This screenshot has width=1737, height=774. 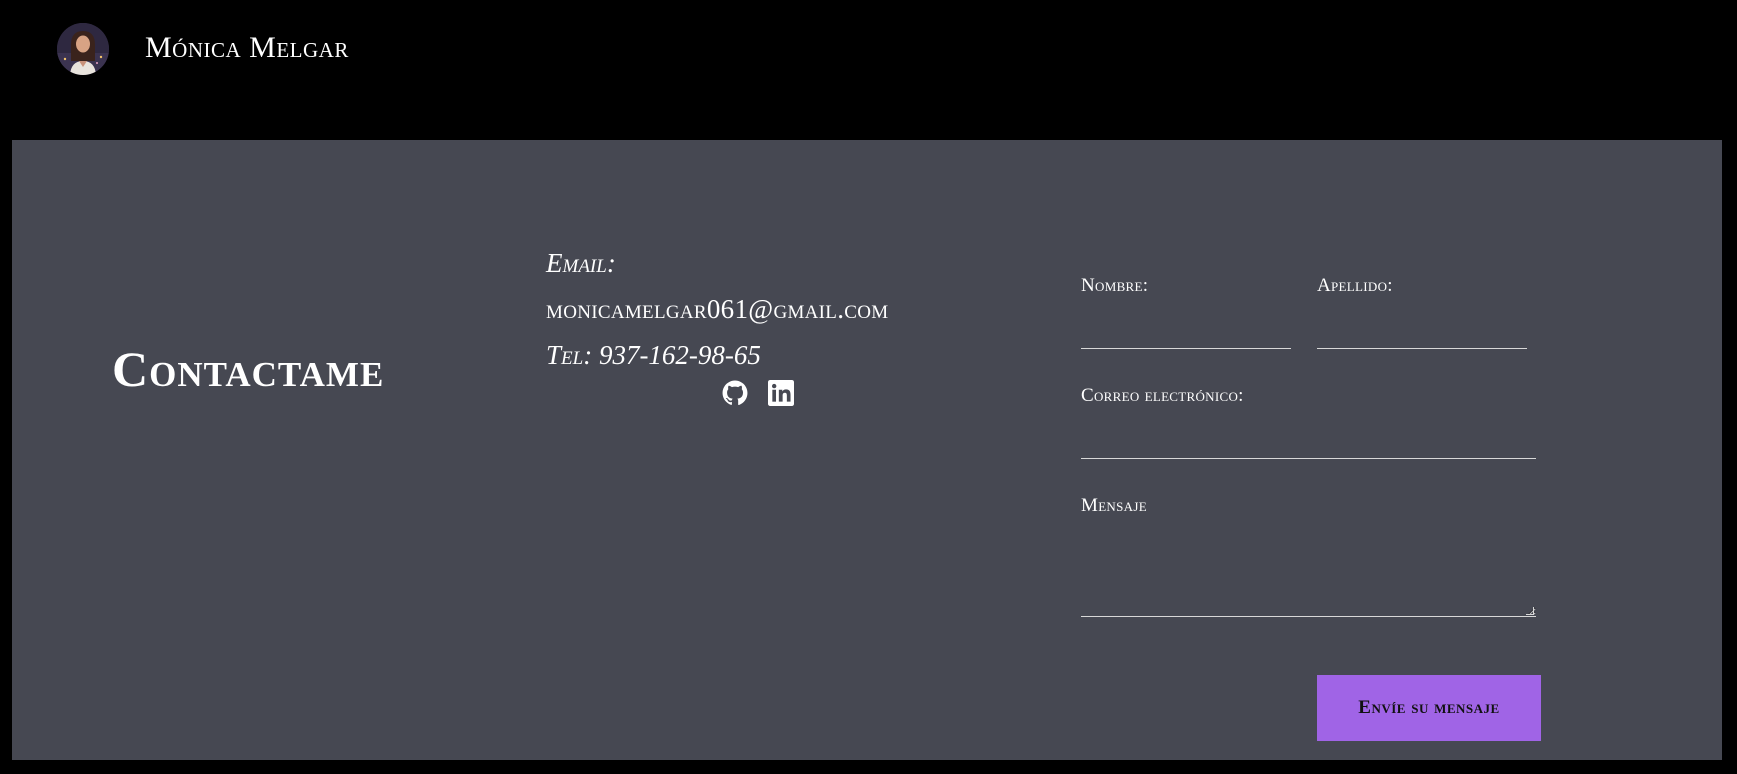 I want to click on profile-photo-icon, so click(x=83, y=49).